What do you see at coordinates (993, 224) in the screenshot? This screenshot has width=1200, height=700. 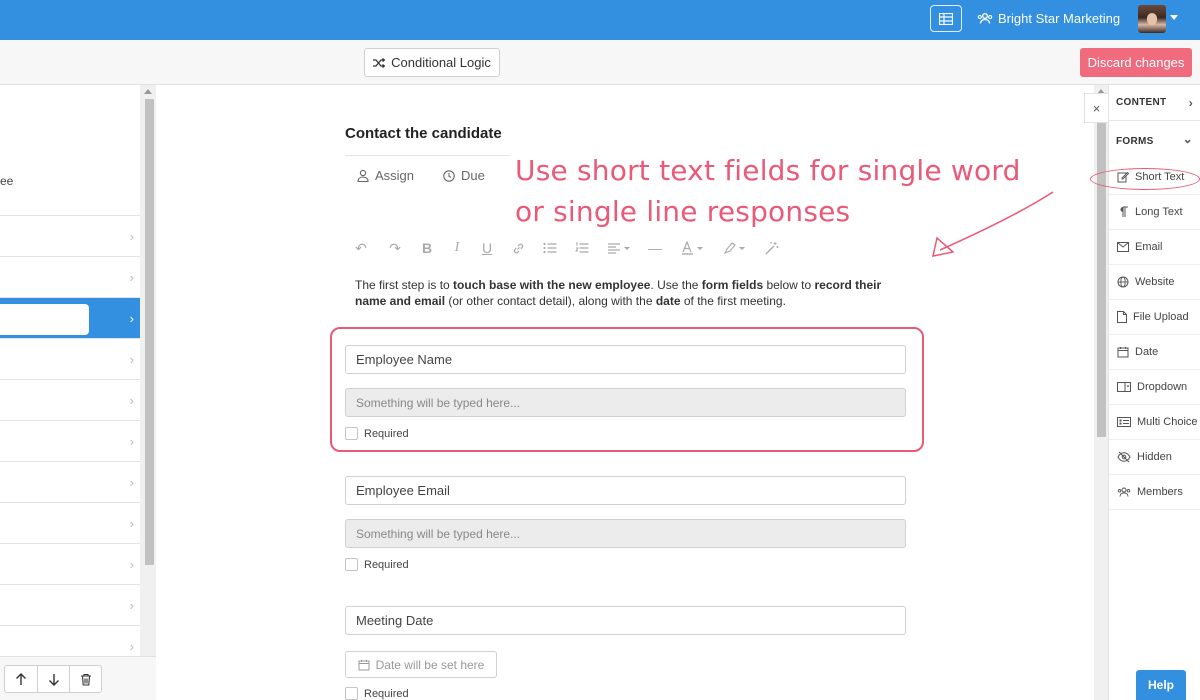 I see `annotation-arrow-icon` at bounding box center [993, 224].